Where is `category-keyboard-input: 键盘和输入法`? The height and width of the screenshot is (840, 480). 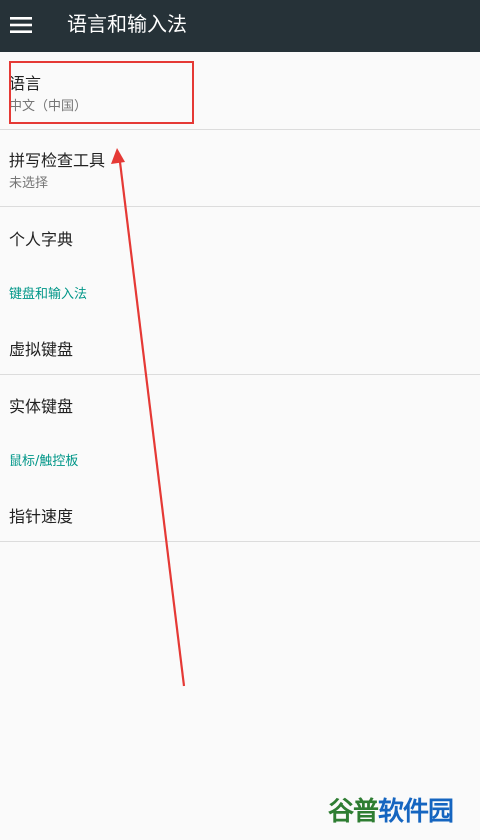
category-keyboard-input: 键盘和输入法 is located at coordinates (48, 294).